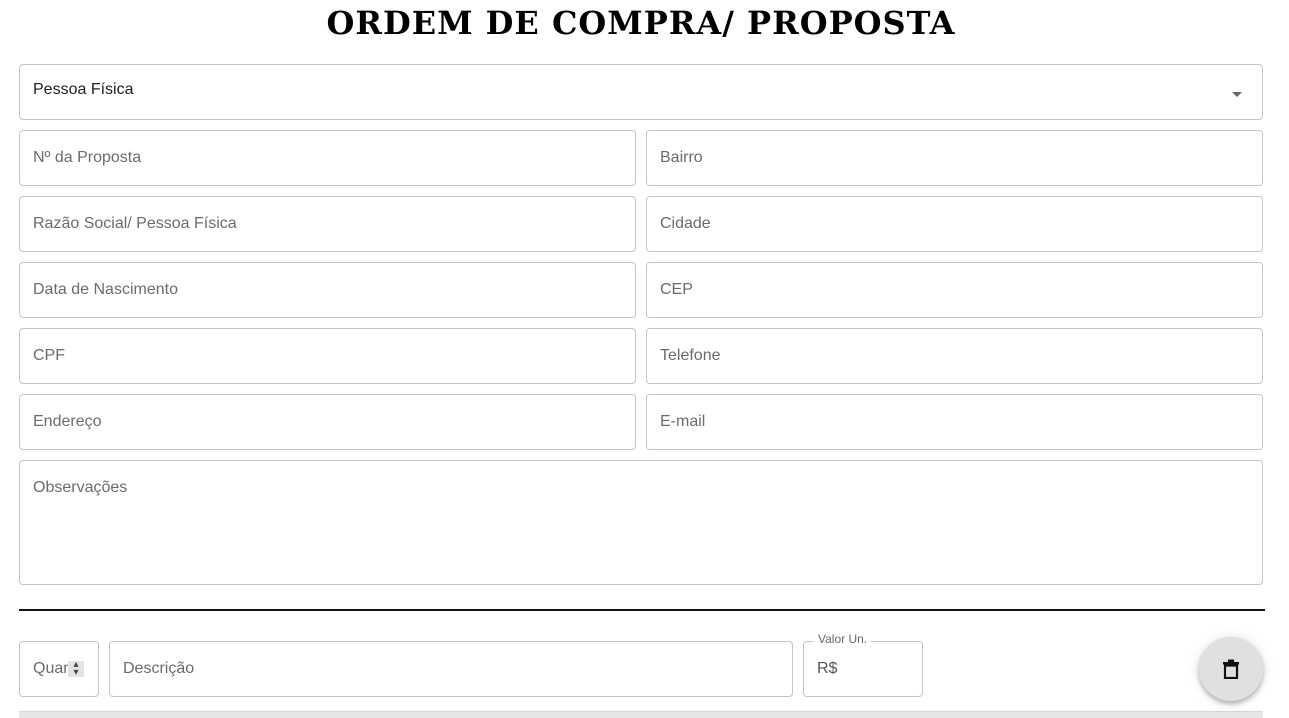 This screenshot has width=1289, height=718. Describe the element at coordinates (954, 290) in the screenshot. I see `zip-input: CEP` at that location.